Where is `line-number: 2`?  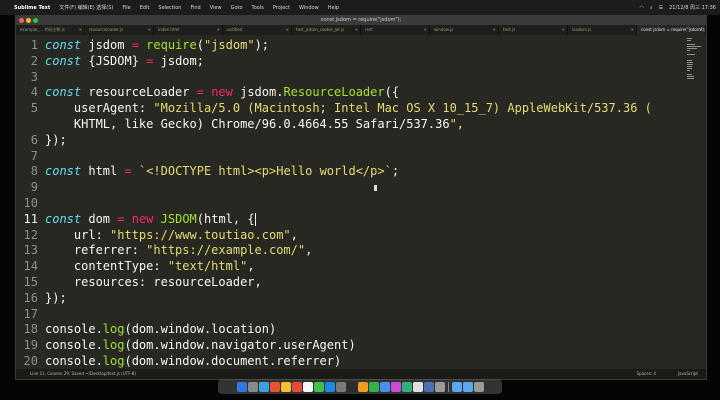
line-number: 2 is located at coordinates (34, 60).